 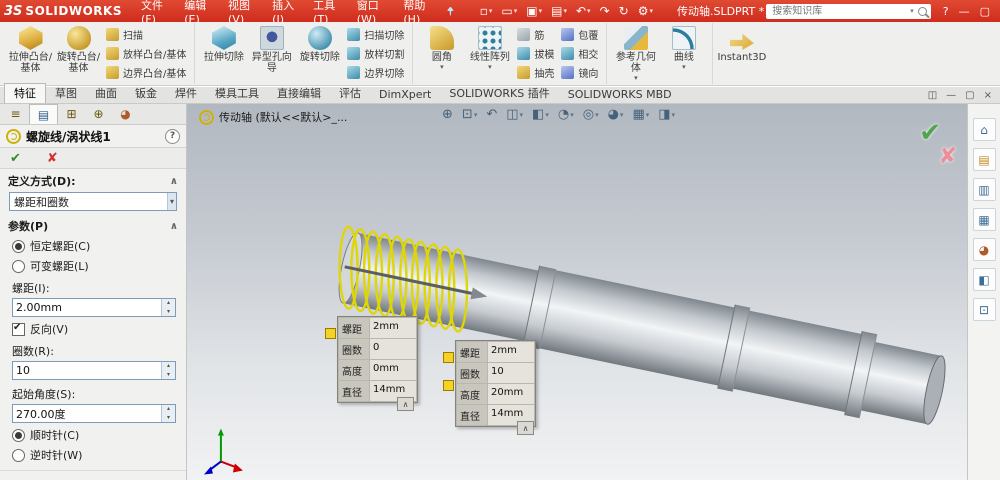 What do you see at coordinates (491, 114) in the screenshot?
I see `previous-view-button: ↶` at bounding box center [491, 114].